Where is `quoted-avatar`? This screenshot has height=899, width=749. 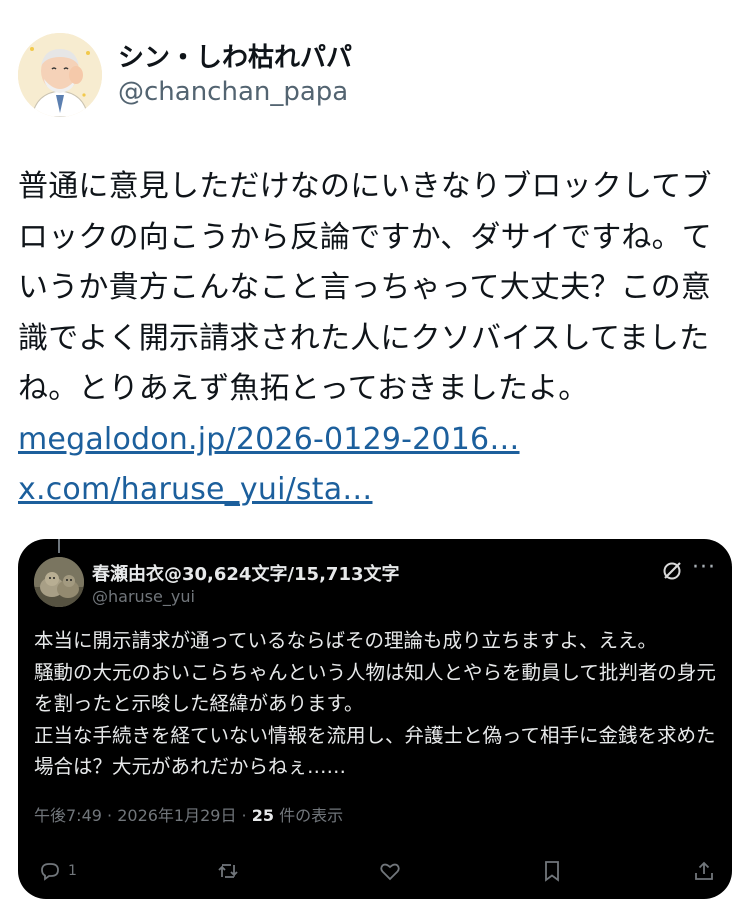 quoted-avatar is located at coordinates (59, 582).